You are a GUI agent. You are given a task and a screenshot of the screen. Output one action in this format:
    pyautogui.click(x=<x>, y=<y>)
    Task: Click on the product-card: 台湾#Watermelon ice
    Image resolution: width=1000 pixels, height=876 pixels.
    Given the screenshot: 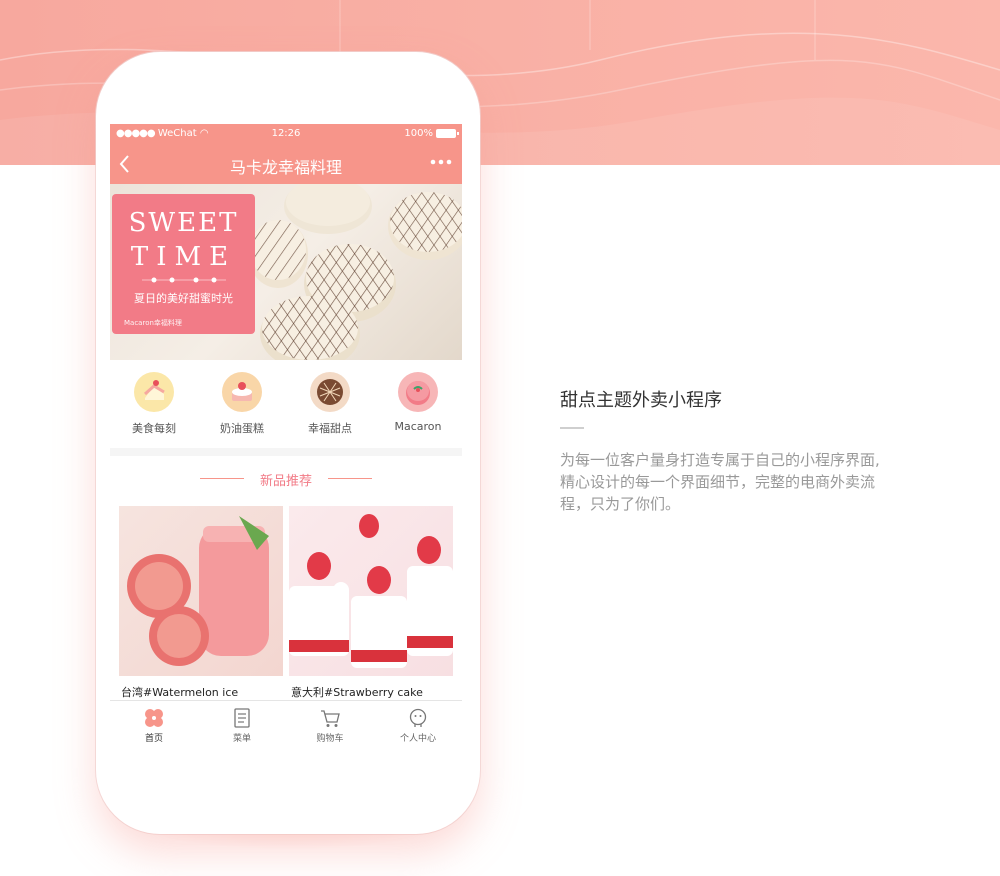 What is the action you would take?
    pyautogui.click(x=201, y=603)
    